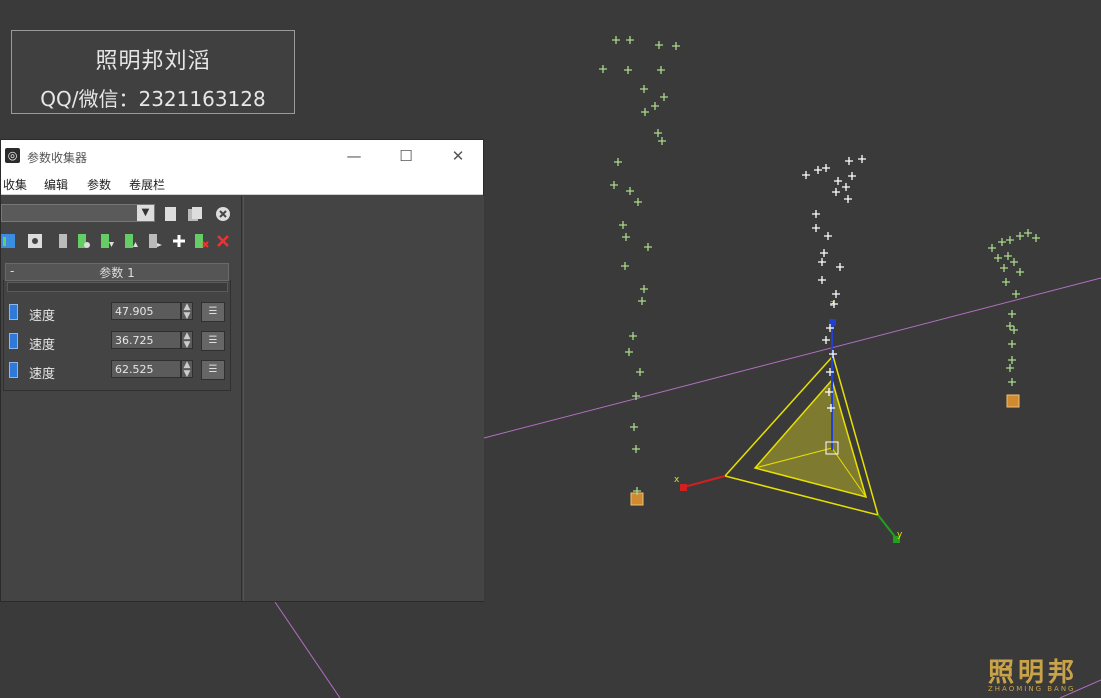 This screenshot has height=698, width=1101. I want to click on app-icon: ◎, so click(12, 155).